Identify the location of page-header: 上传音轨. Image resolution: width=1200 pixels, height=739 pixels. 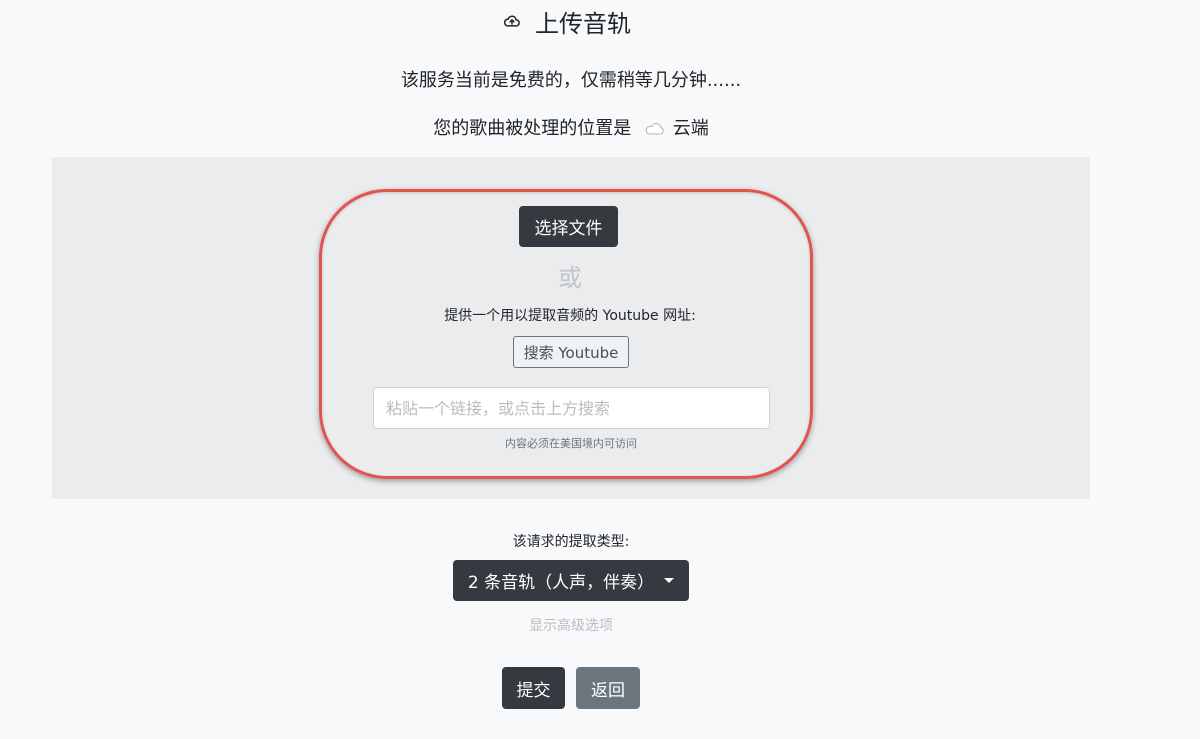
(567, 21).